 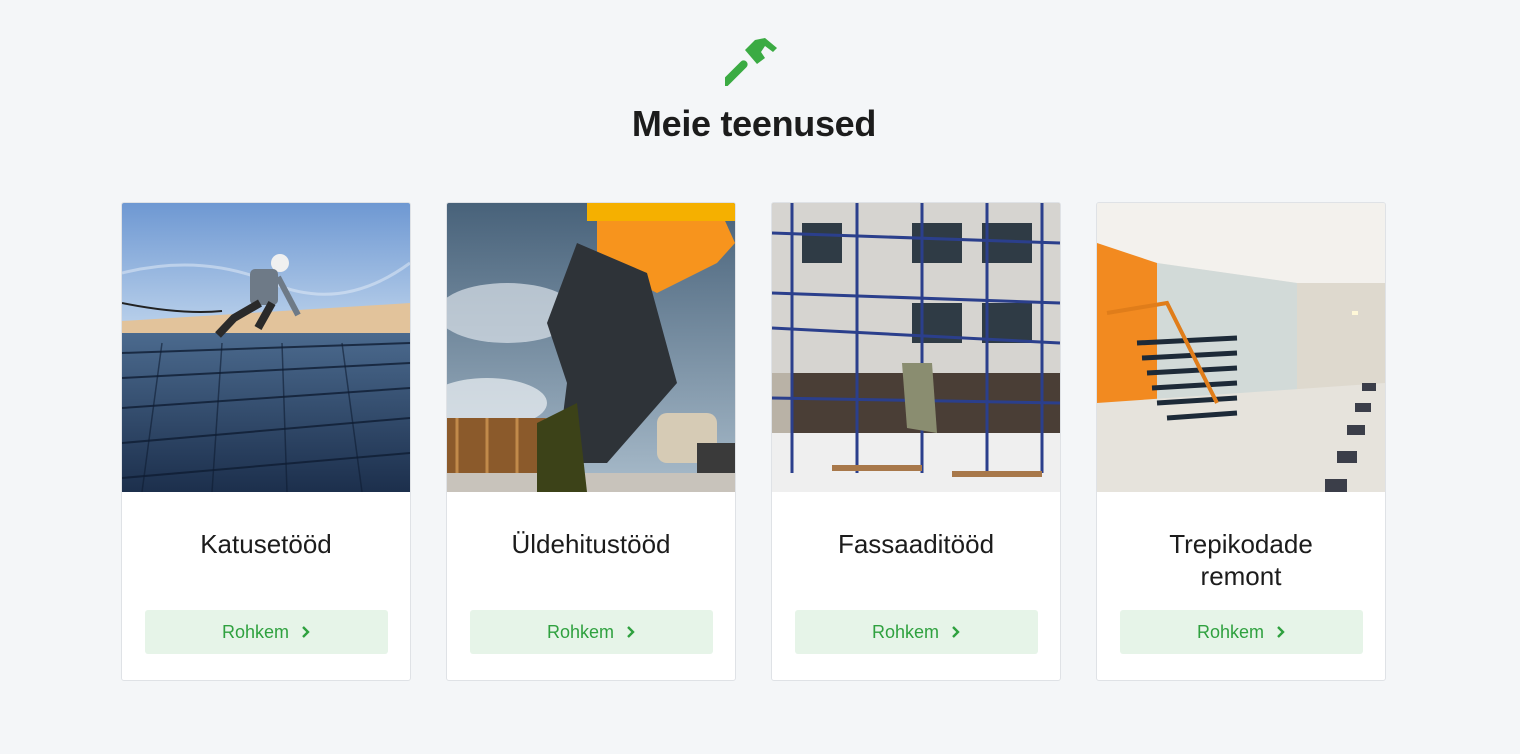 I want to click on service-title: Katusetööd, so click(x=266, y=544).